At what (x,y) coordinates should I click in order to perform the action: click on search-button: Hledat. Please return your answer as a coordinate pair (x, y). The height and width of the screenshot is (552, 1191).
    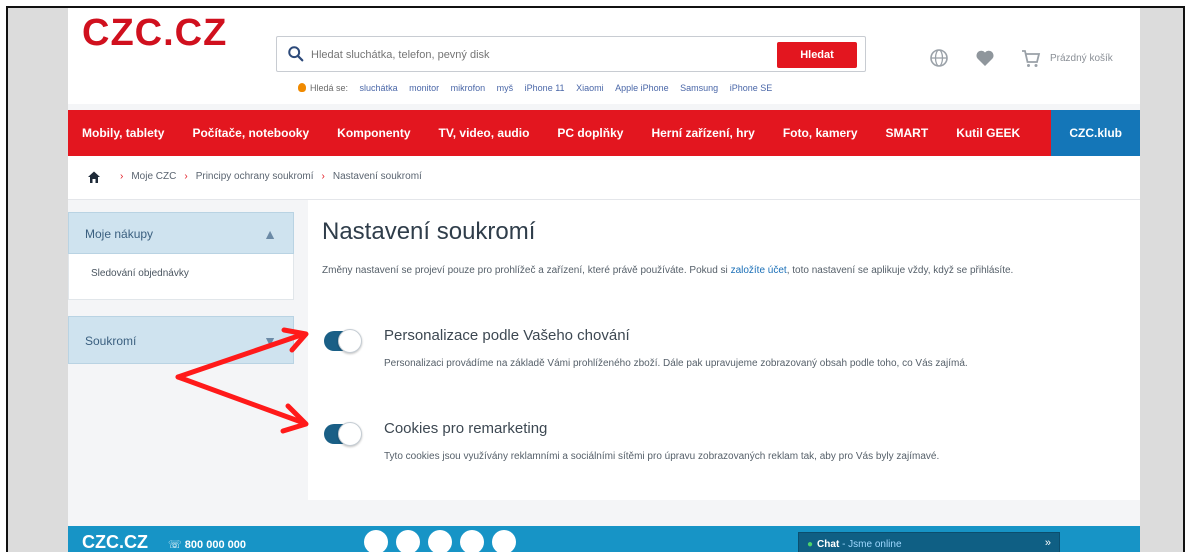
    Looking at the image, I should click on (817, 55).